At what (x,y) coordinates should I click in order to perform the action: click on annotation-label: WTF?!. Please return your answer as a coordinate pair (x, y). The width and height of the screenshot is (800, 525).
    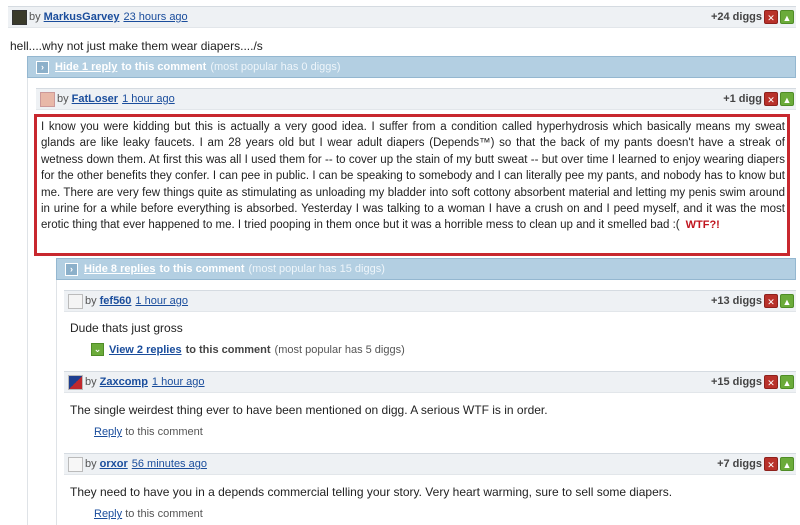
    Looking at the image, I should click on (702, 225).